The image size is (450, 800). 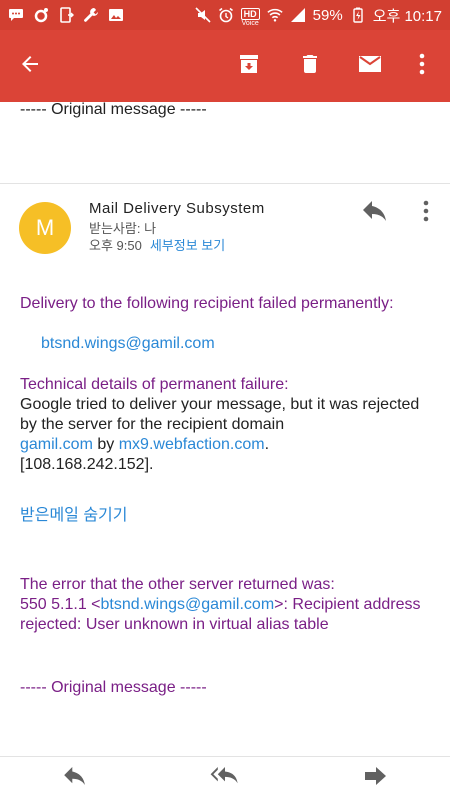 I want to click on signal-icon, so click(x=298, y=15).